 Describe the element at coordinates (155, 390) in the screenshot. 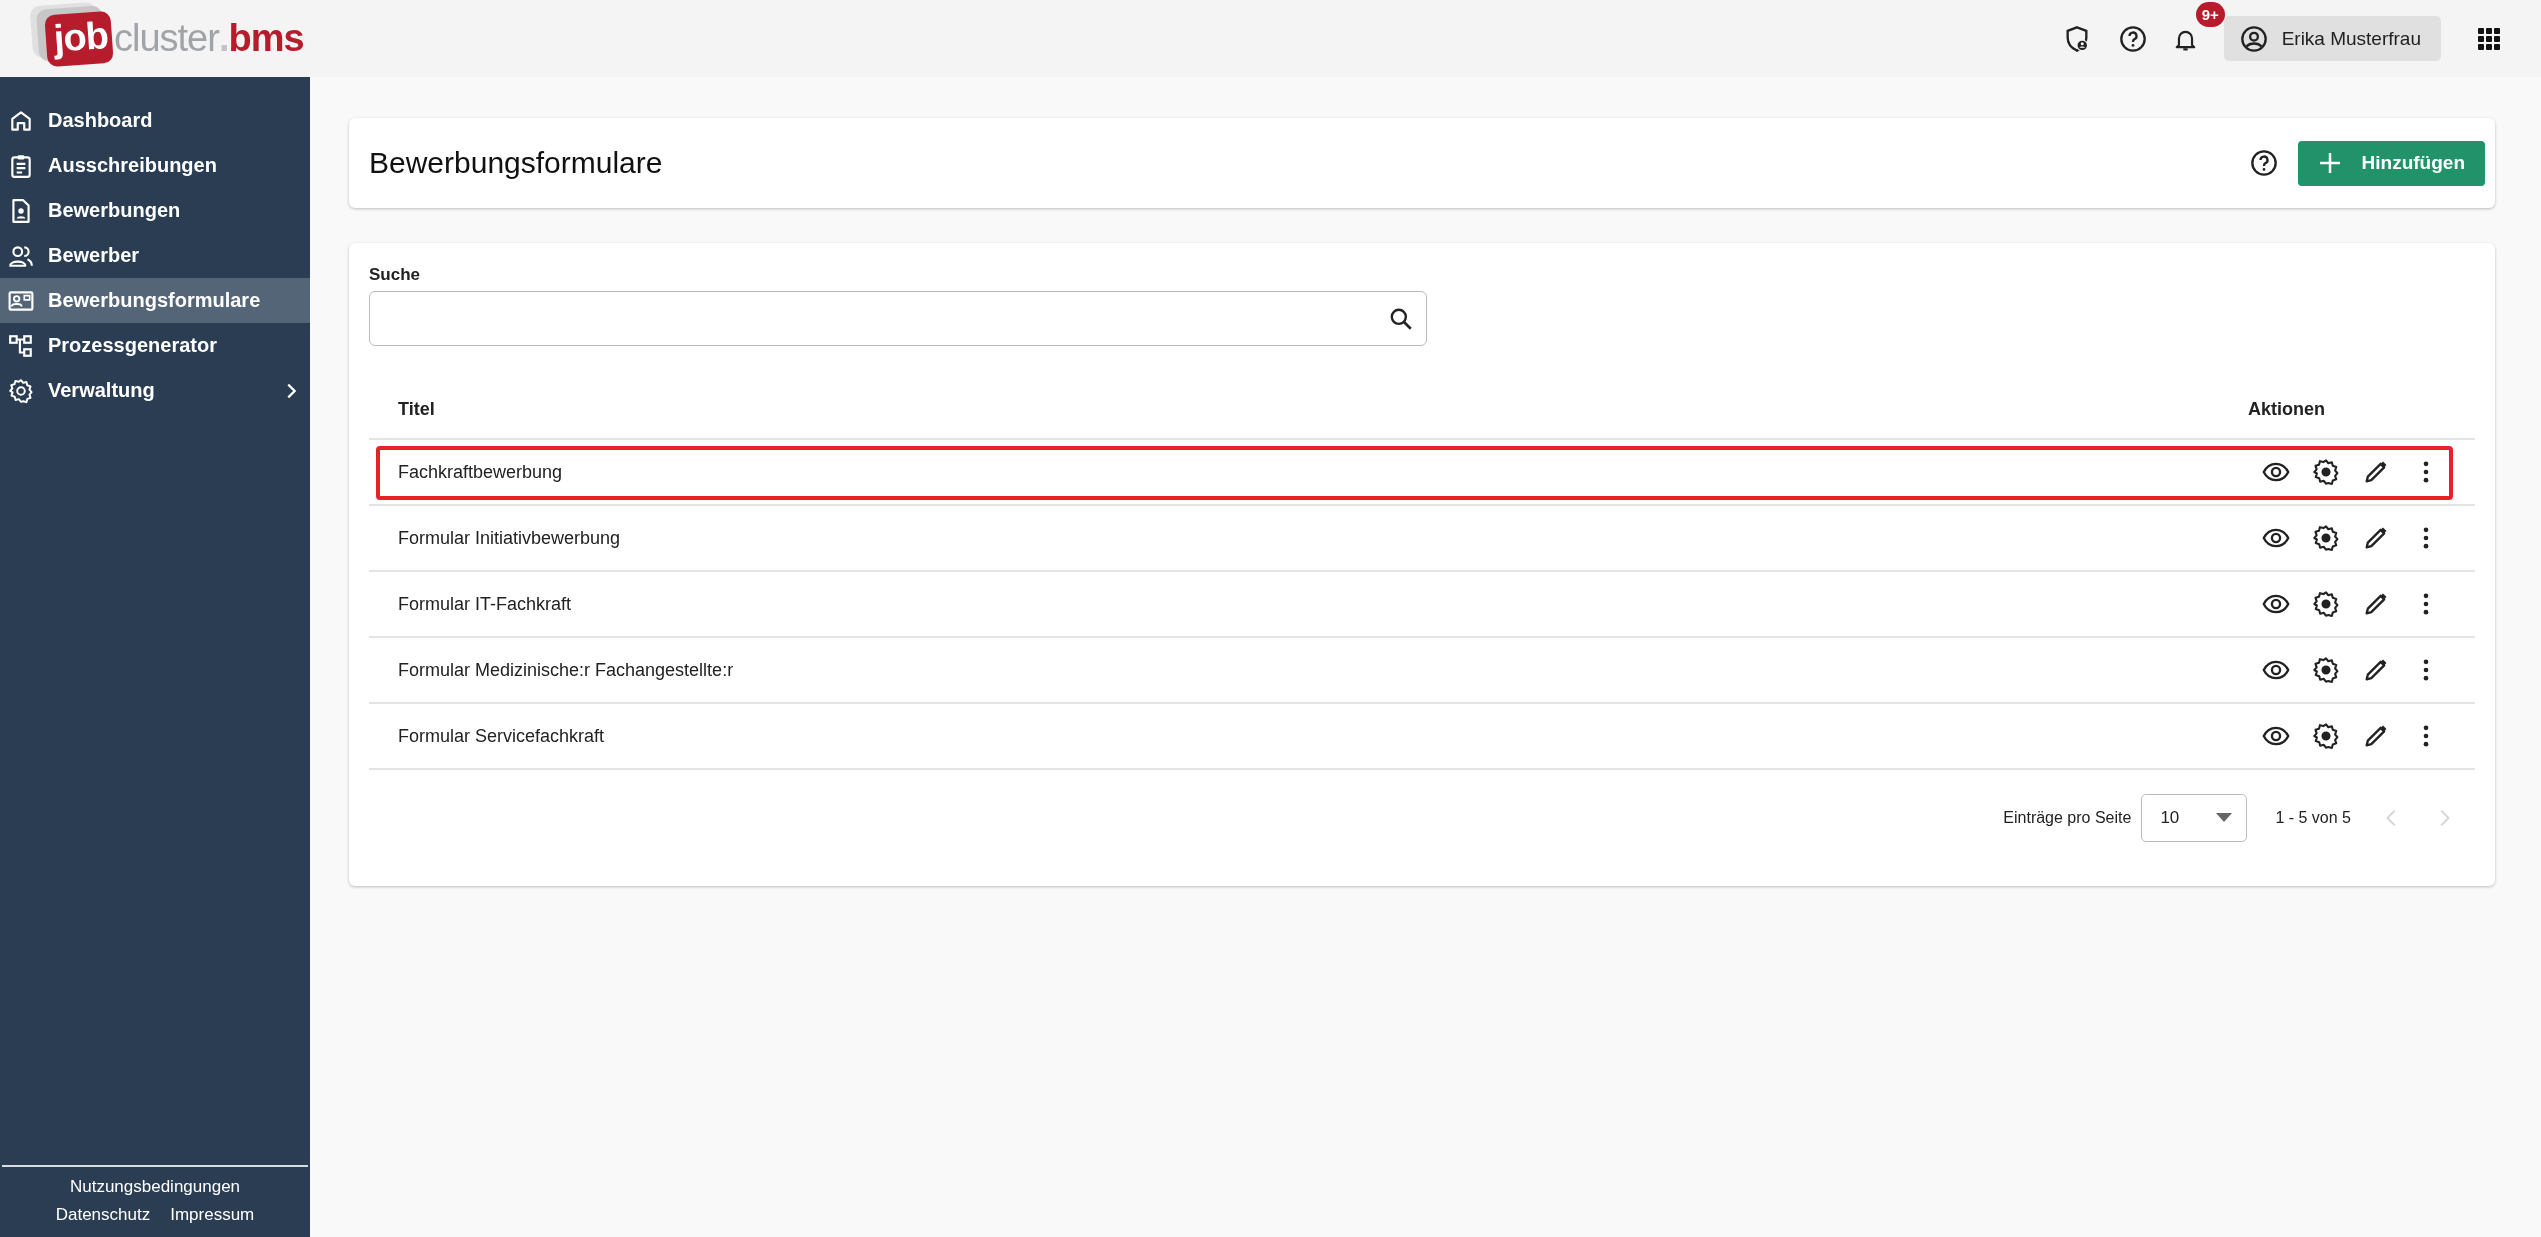

I see `nav-item: Verwaltung` at that location.